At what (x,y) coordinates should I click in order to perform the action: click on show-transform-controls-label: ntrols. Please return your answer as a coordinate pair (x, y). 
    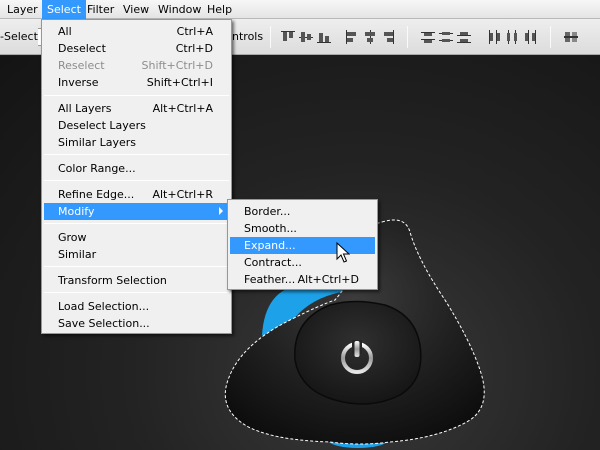
    Looking at the image, I should click on (247, 37).